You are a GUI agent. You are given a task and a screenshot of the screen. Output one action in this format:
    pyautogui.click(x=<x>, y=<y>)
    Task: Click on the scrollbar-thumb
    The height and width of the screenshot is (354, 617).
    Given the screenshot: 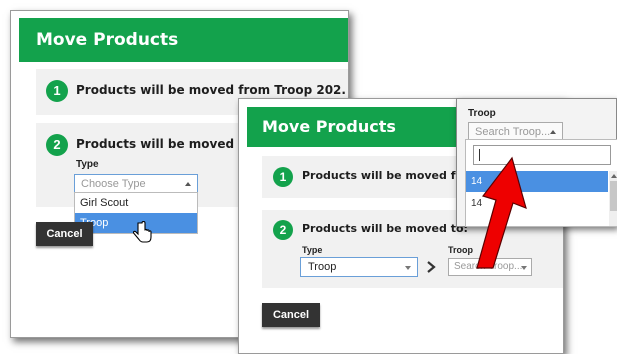 What is the action you would take?
    pyautogui.click(x=613, y=196)
    